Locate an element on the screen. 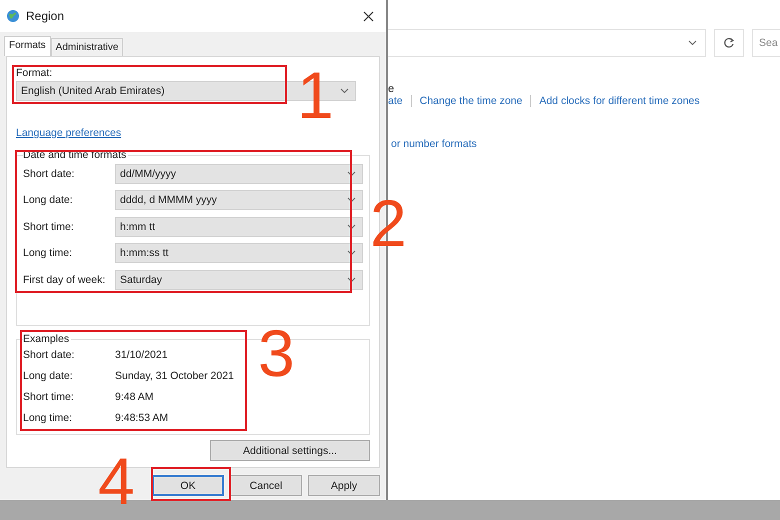 The width and height of the screenshot is (780, 520). window-title: Region is located at coordinates (46, 16).